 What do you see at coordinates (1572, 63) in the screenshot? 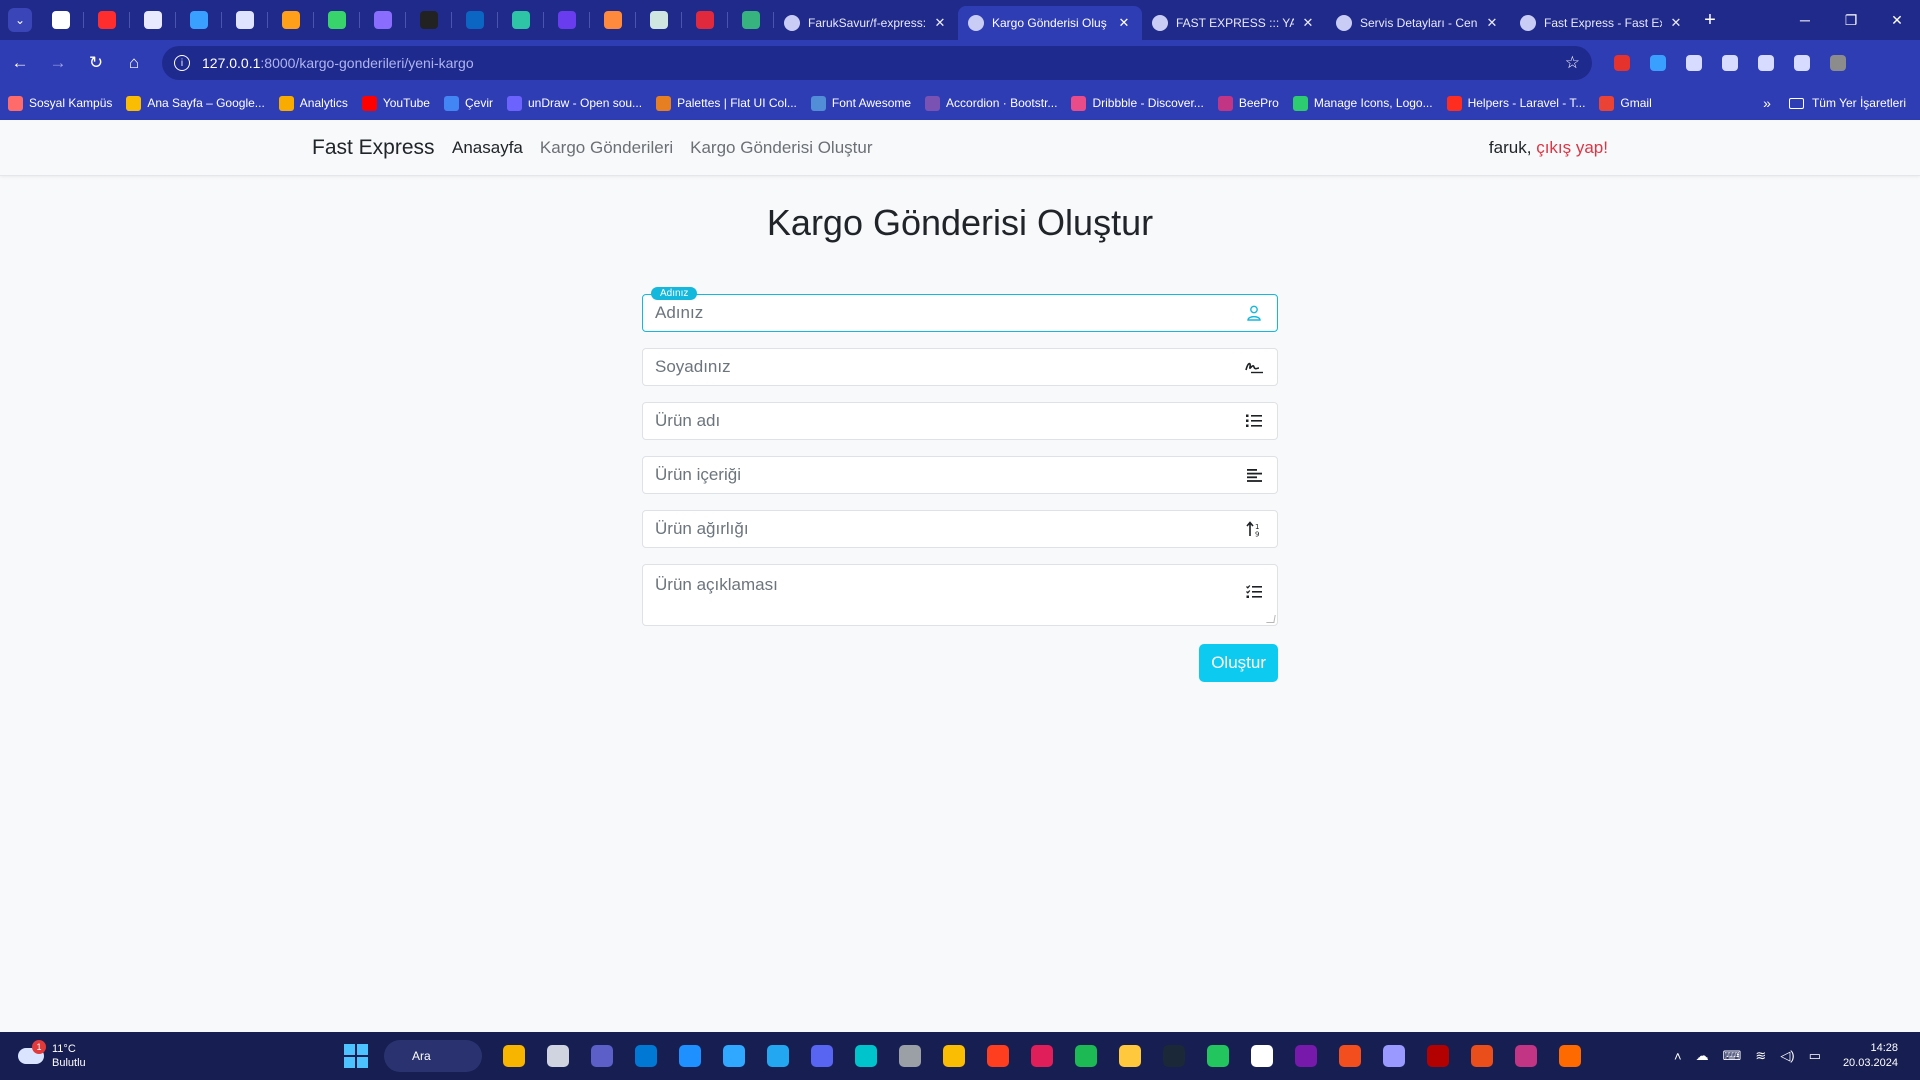
I see `bookmark-star-icon: ☆` at bounding box center [1572, 63].